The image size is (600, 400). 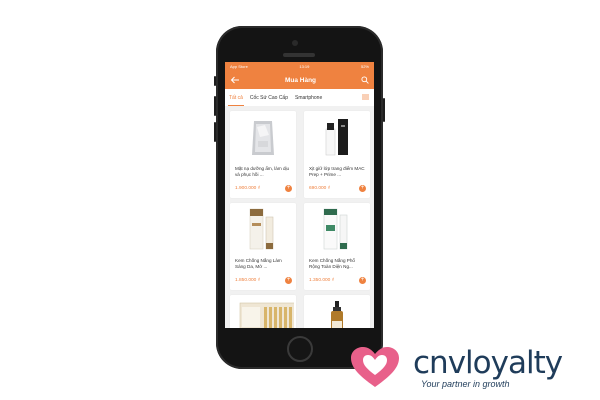 I want to click on brand-logo: cnvloyalty Your partner in growth, so click(x=469, y=368).